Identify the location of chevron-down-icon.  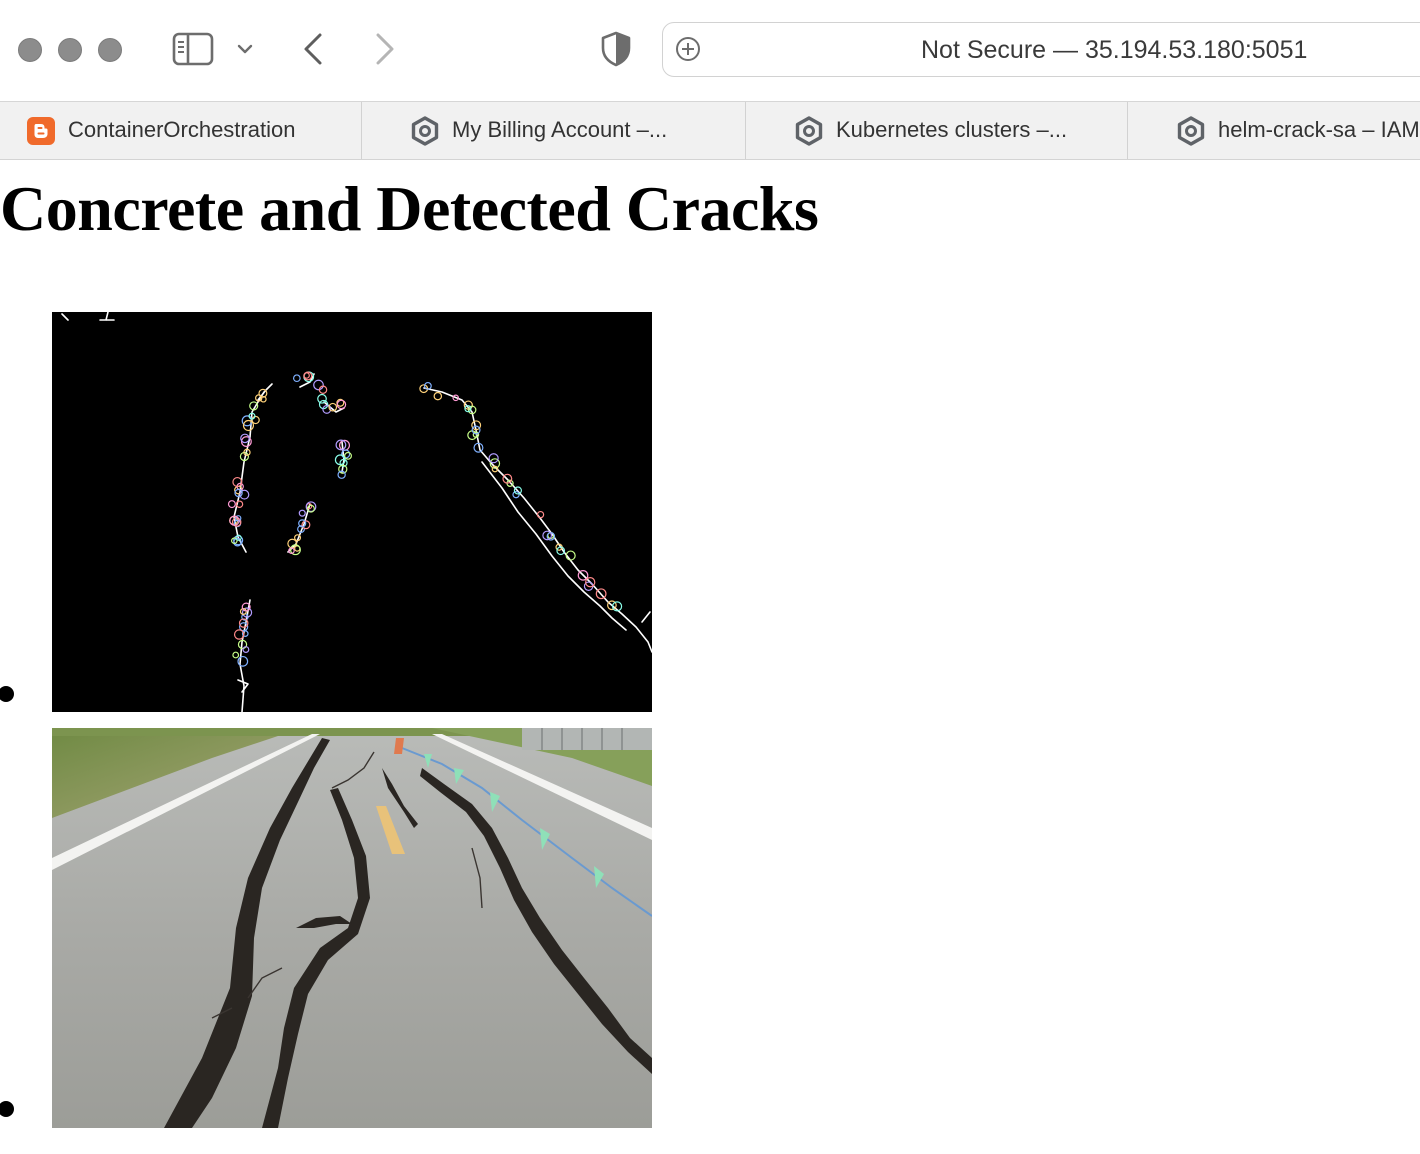
(245, 49).